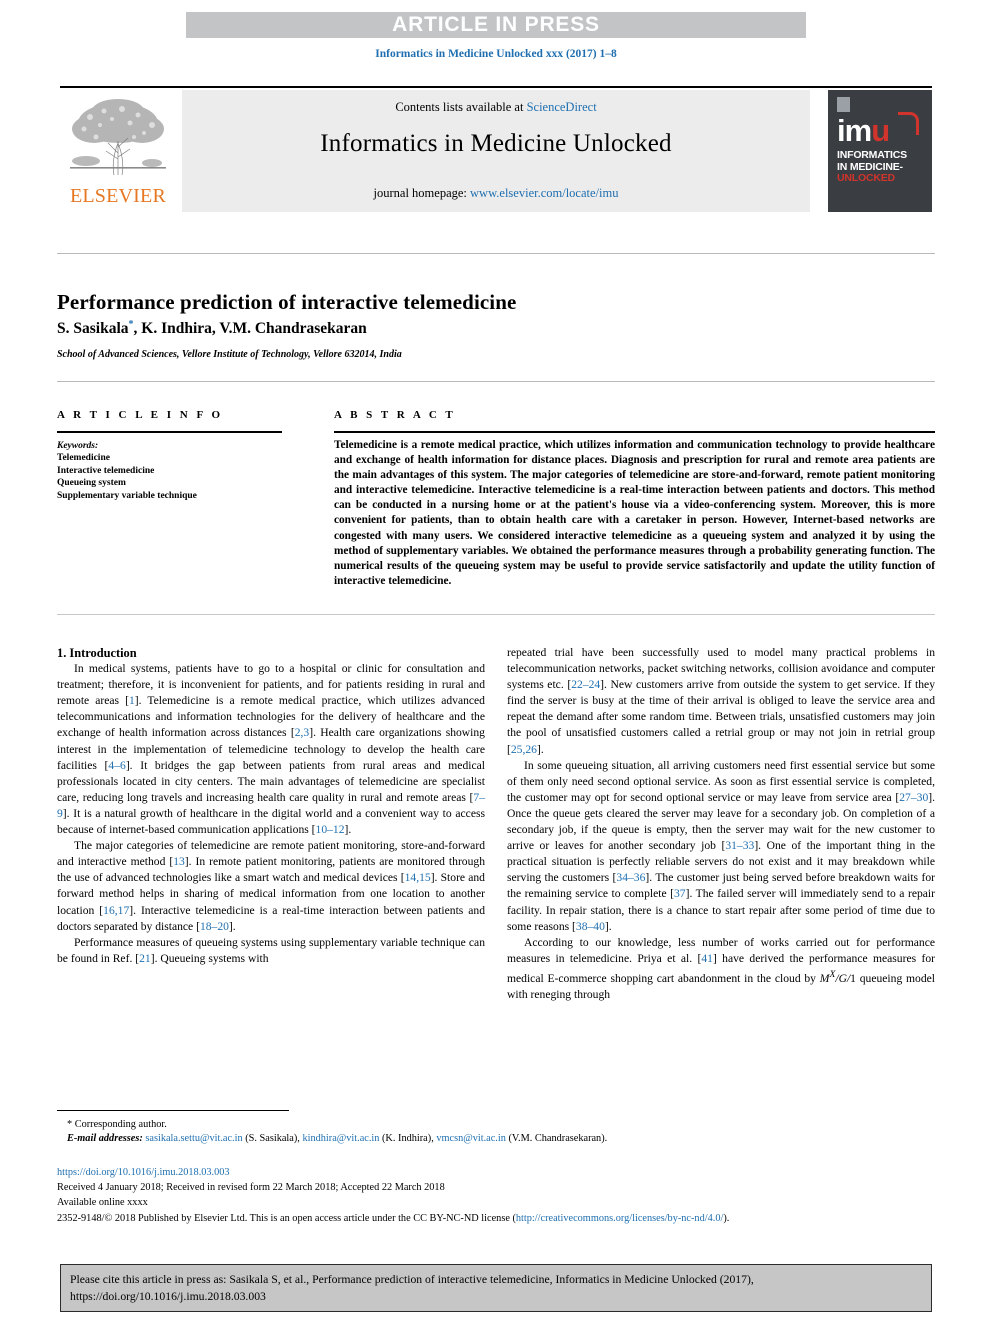 The width and height of the screenshot is (992, 1323). What do you see at coordinates (250, 329) in the screenshot?
I see `author-rest: , K. Indhira, V.M. Chandrasekaran` at bounding box center [250, 329].